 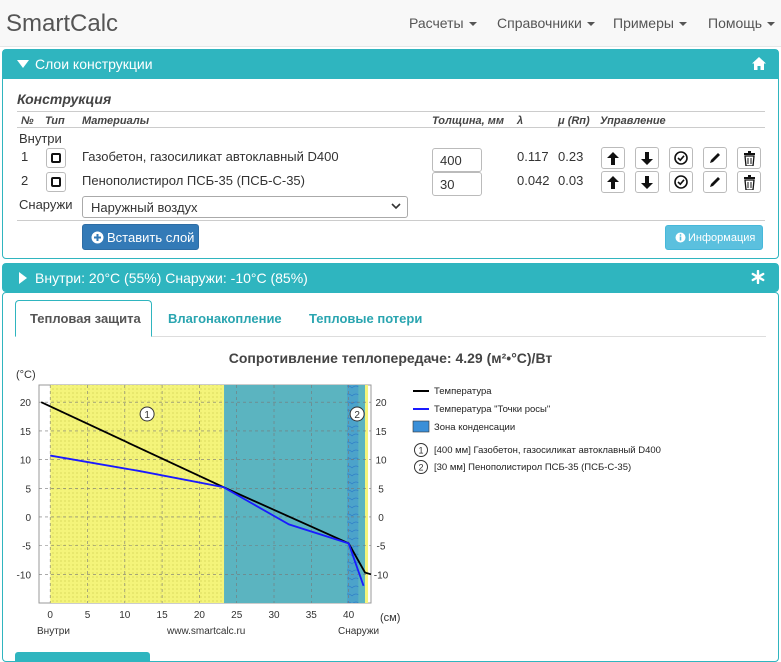 I want to click on row-2-mu: 0.03, so click(x=571, y=180).